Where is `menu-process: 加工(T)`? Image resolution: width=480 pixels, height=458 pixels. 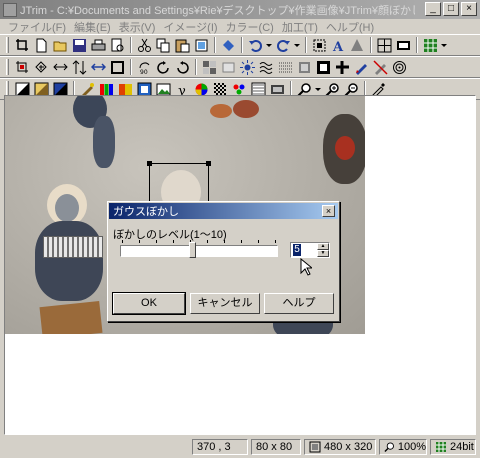
menu-process: 加工(T) is located at coordinates (300, 27).